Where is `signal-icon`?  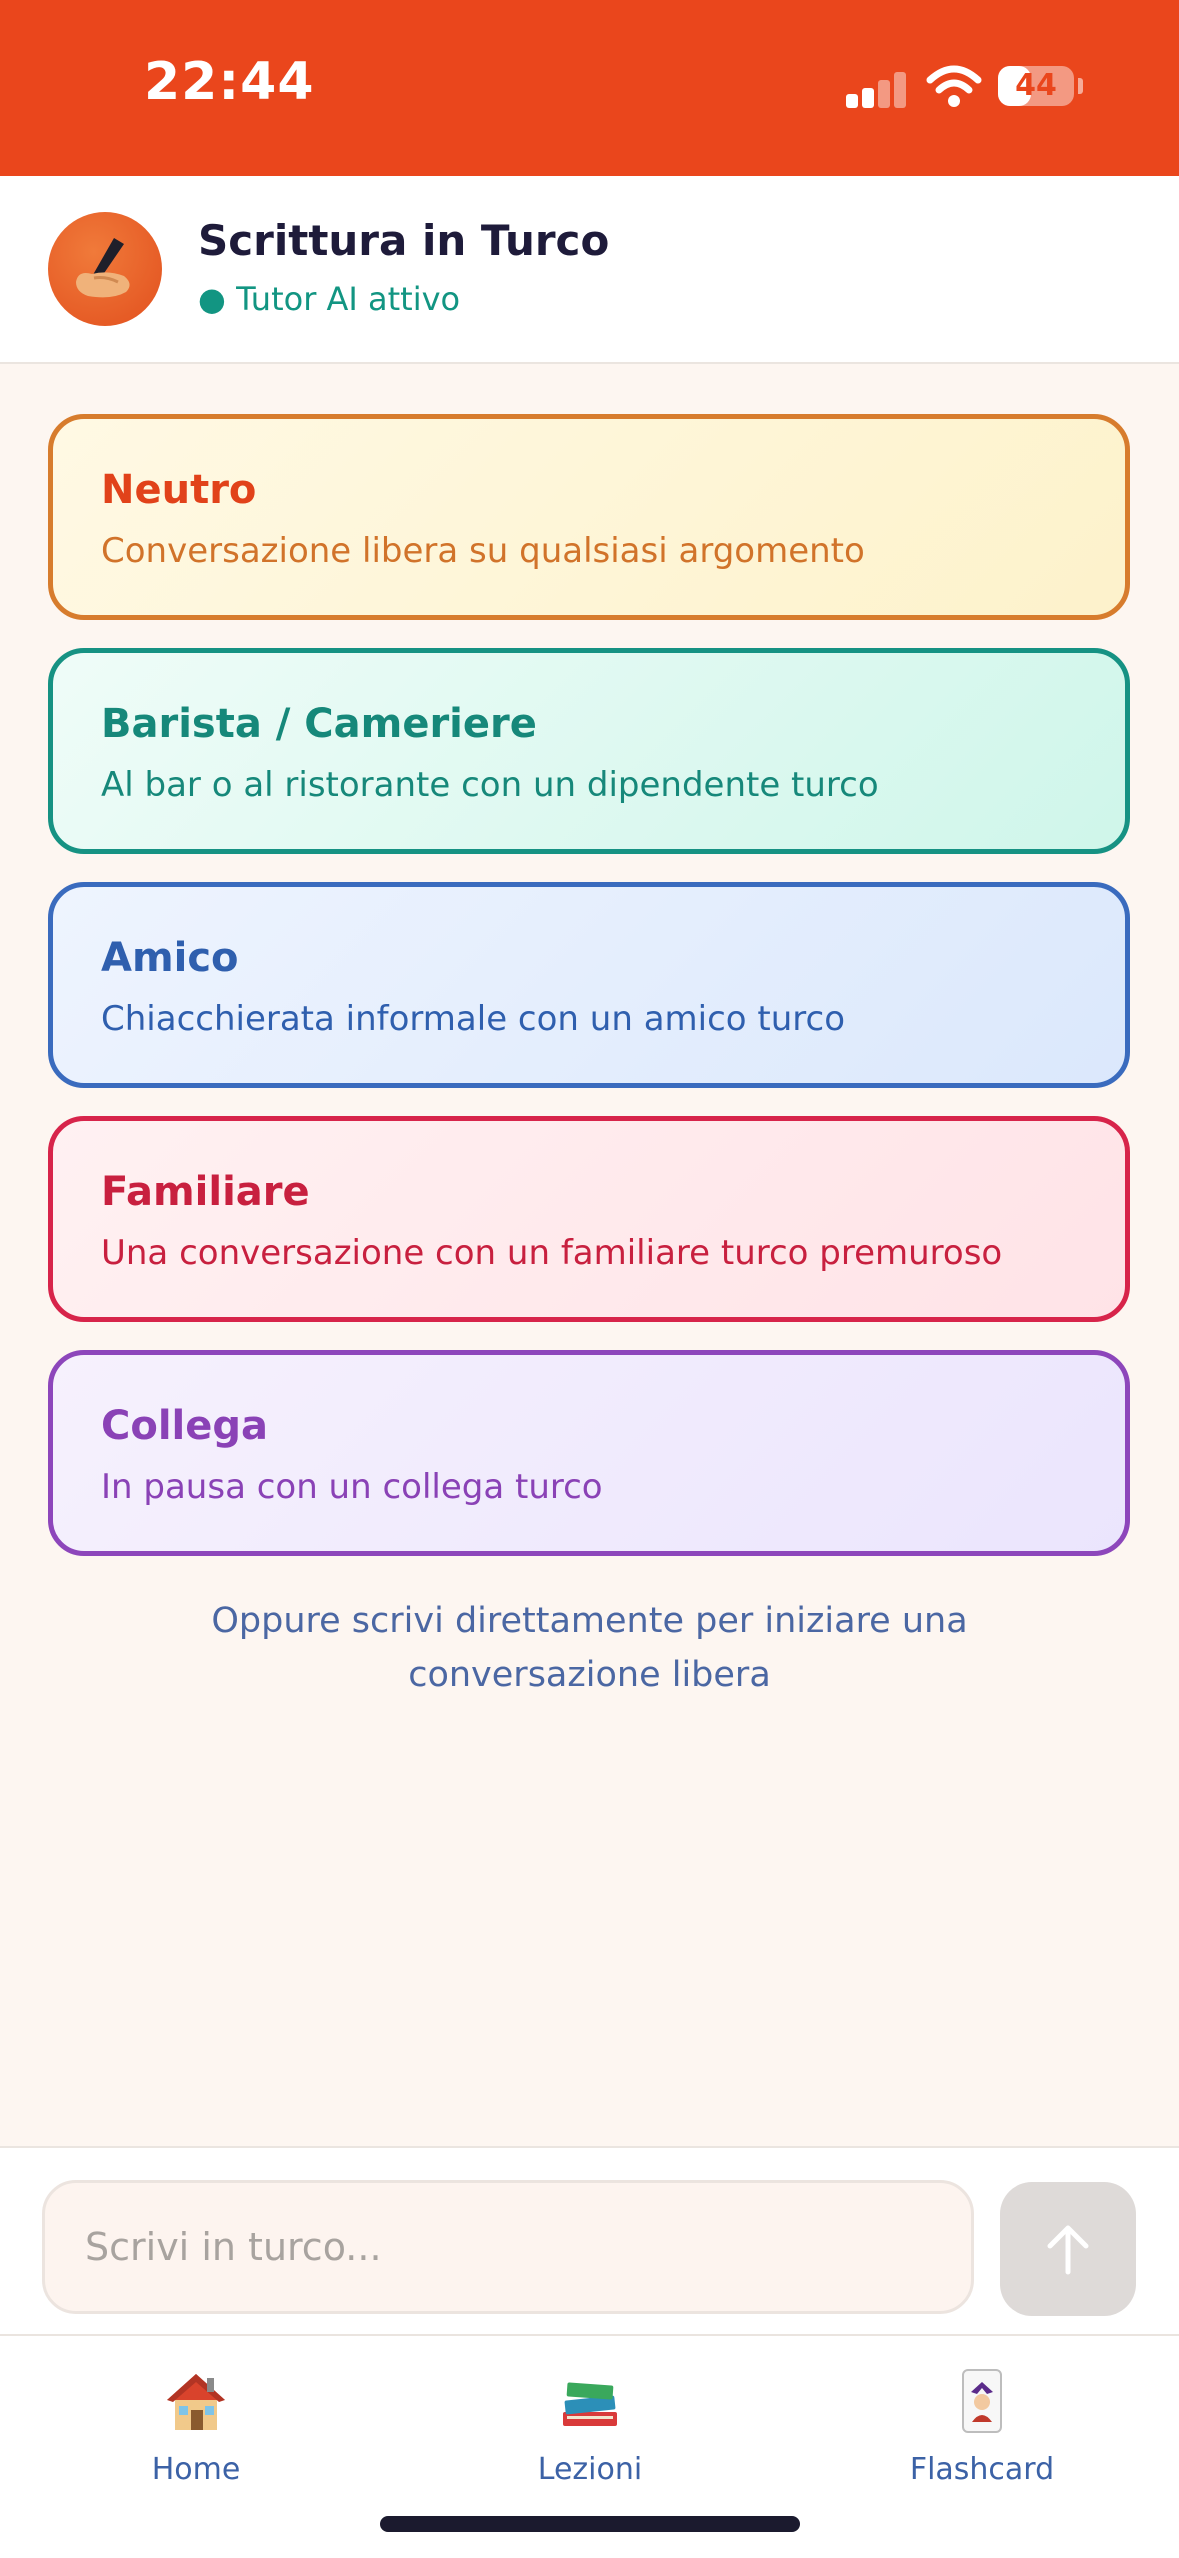
signal-icon is located at coordinates (877, 90).